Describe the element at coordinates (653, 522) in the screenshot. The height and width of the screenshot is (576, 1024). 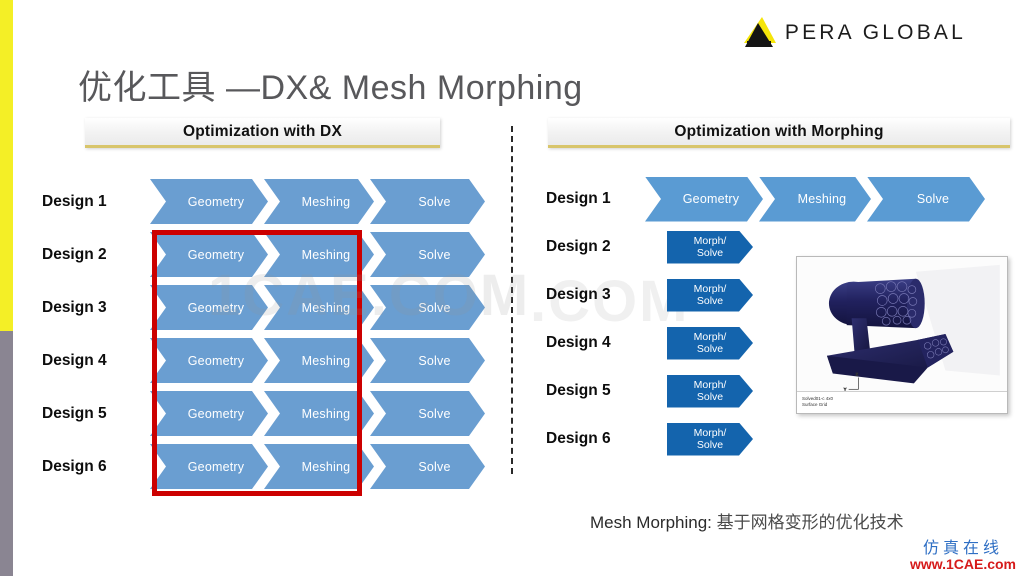
I see `mesh-morphing-caption-en: Mesh Morphing:` at that location.